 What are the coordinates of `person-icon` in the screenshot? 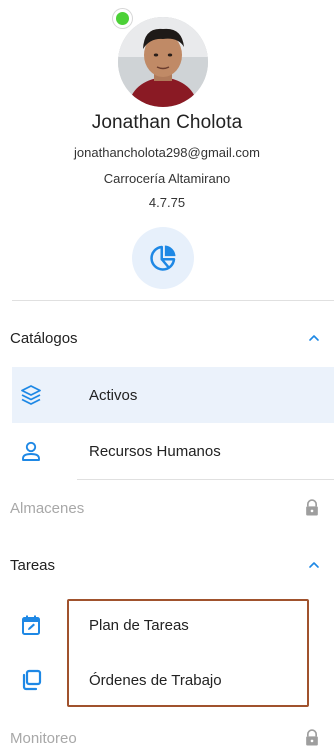 It's located at (31, 451).